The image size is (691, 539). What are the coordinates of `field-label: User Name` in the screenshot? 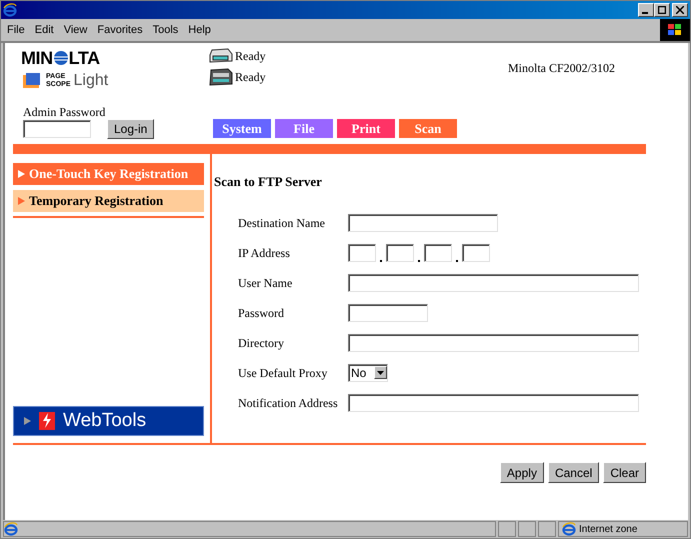 It's located at (266, 282).